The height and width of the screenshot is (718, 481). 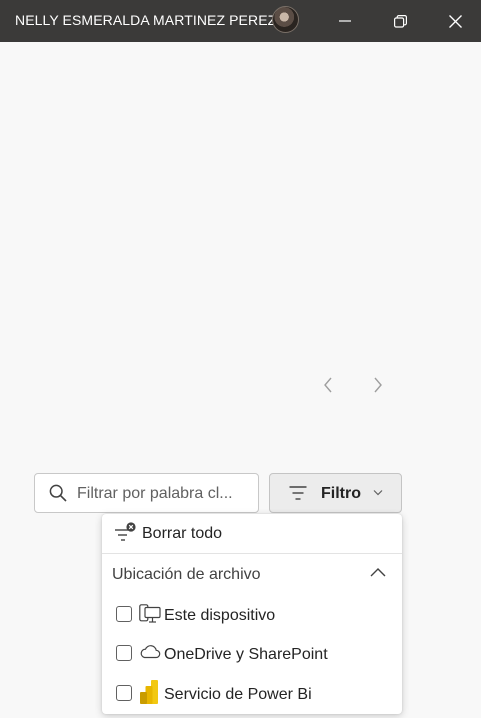 I want to click on option-power-bi-service: Servicio de Power Bi, so click(x=252, y=694).